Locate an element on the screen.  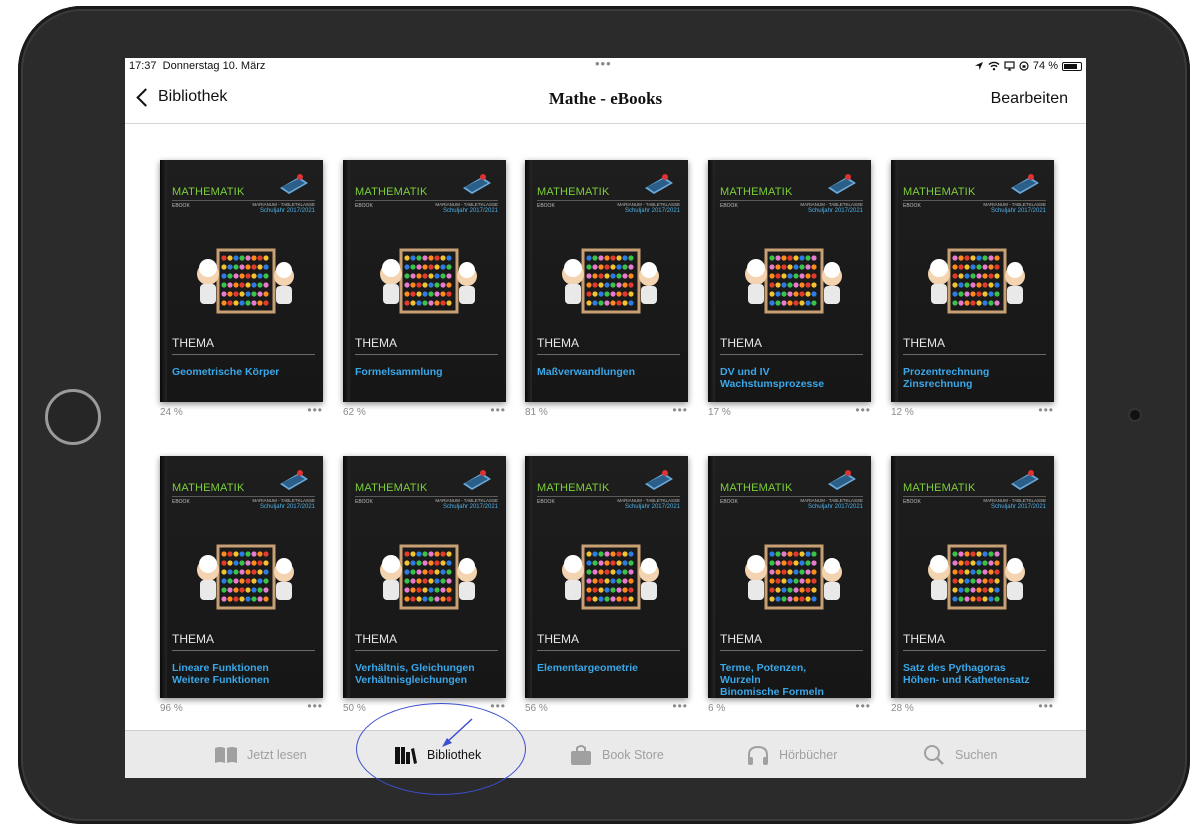
tab-suchen: Suchen is located at coordinates (959, 755).